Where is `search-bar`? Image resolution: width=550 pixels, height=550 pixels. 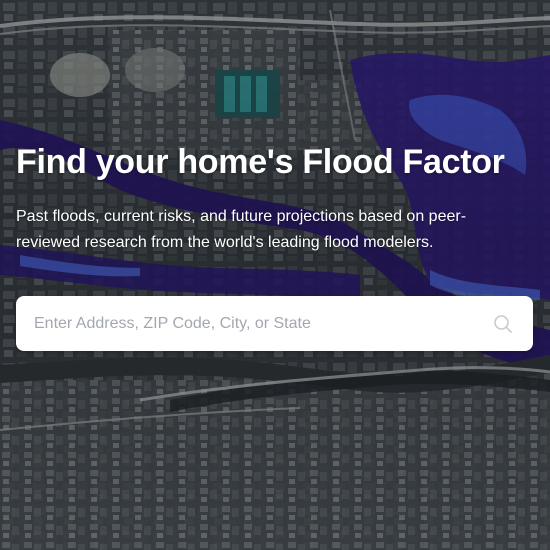
search-bar is located at coordinates (274, 323).